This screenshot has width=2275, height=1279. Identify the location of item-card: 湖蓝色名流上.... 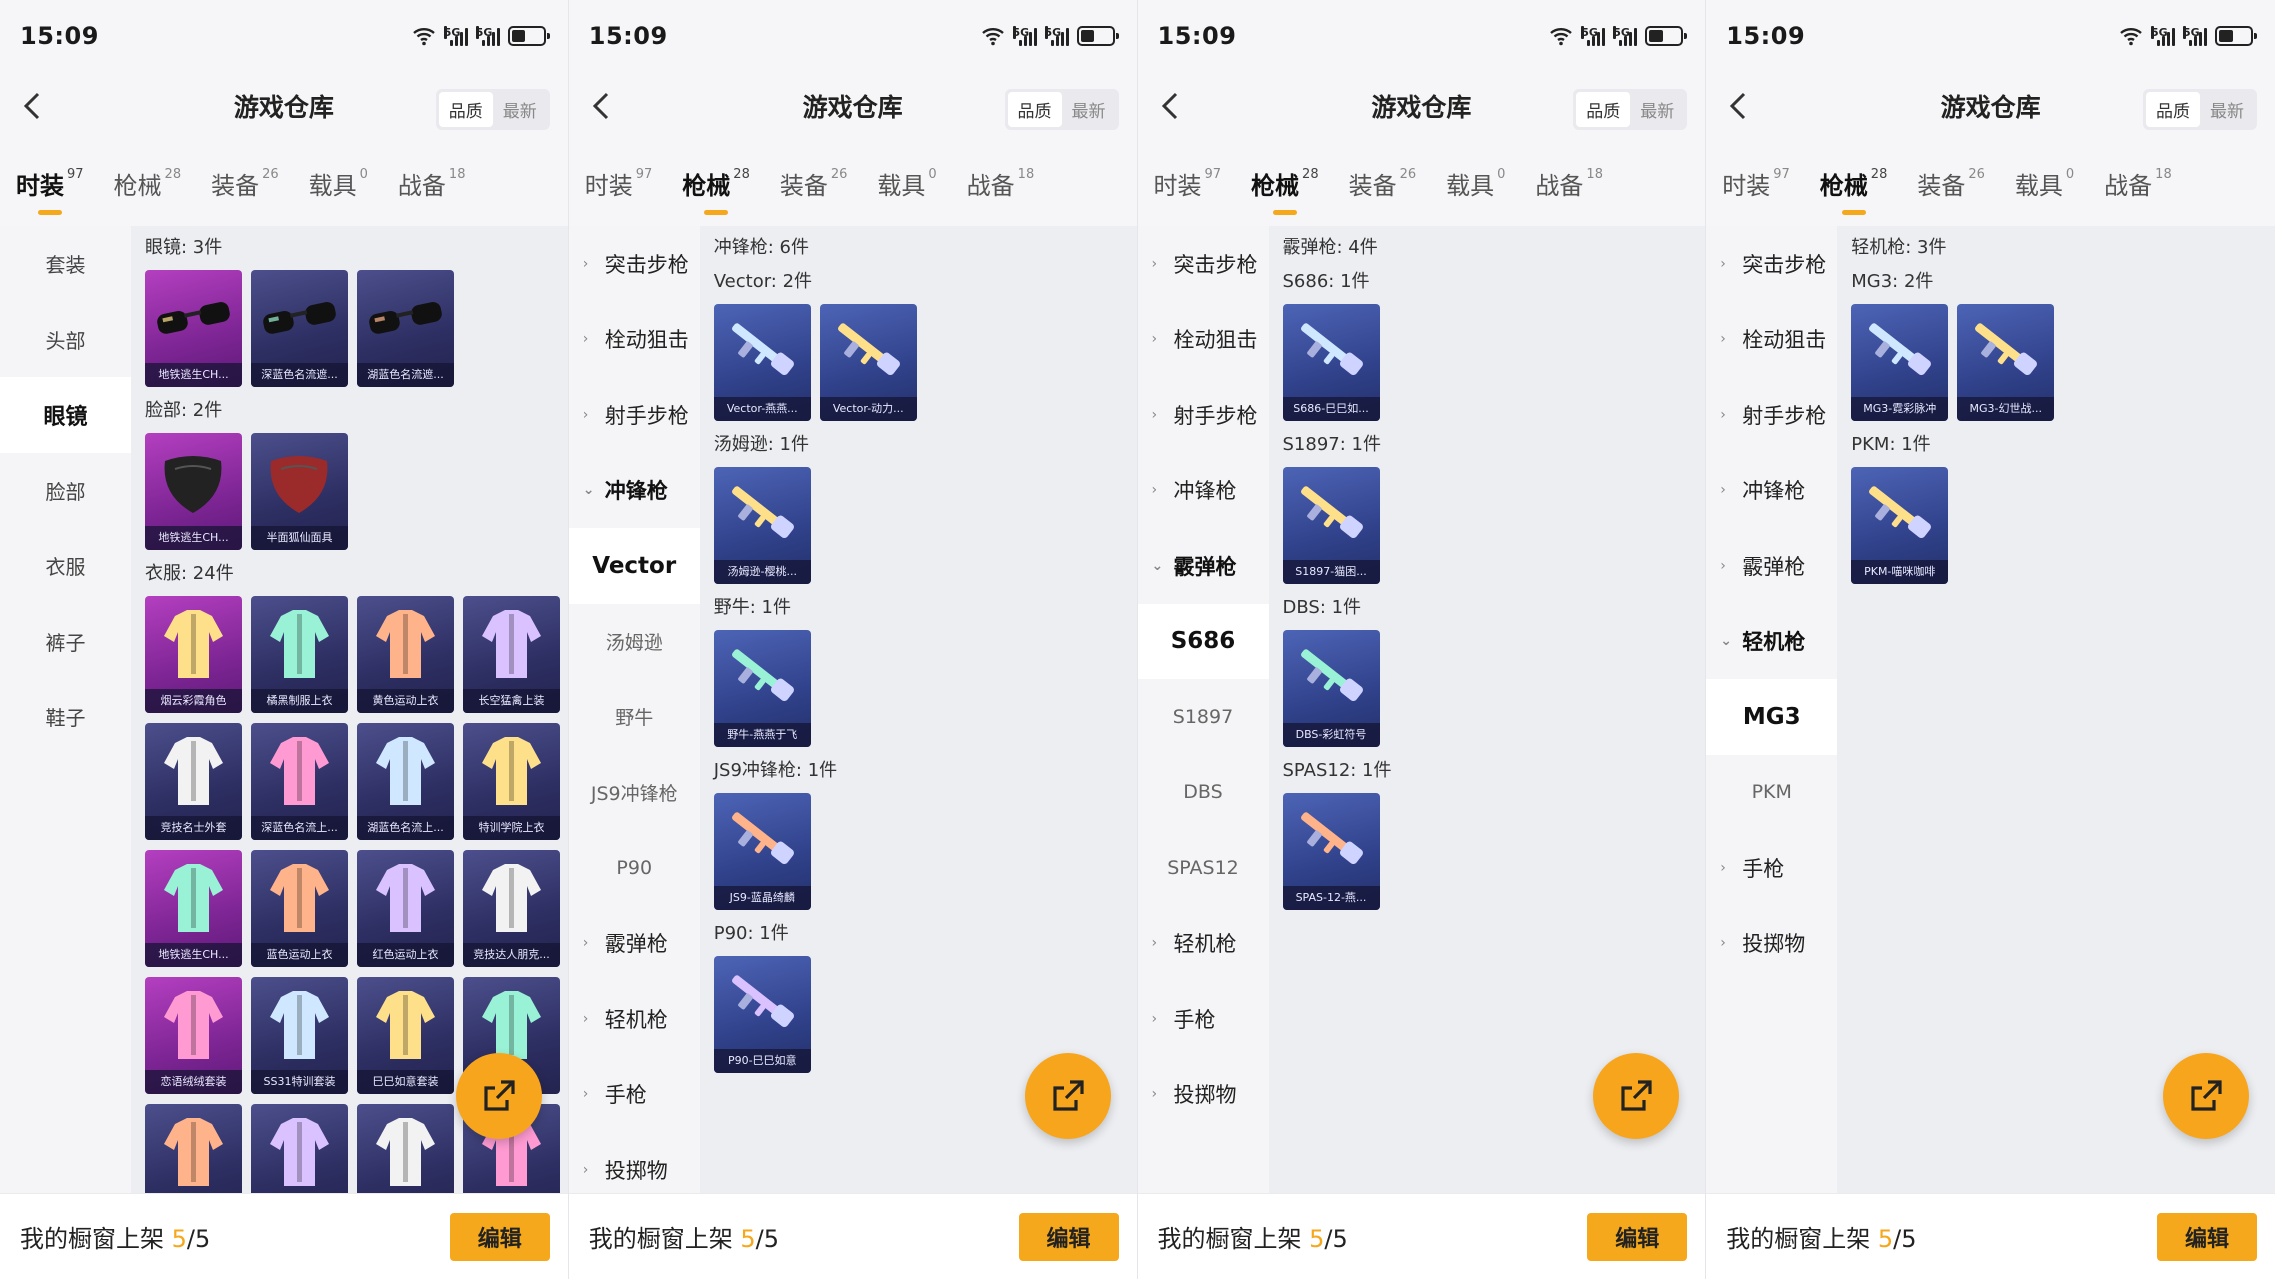
(405, 781).